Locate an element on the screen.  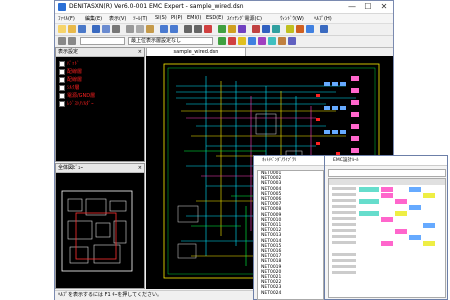
overview-panel: 全体図ﾋﾞｭｰ × is located at coordinates (100, 226).